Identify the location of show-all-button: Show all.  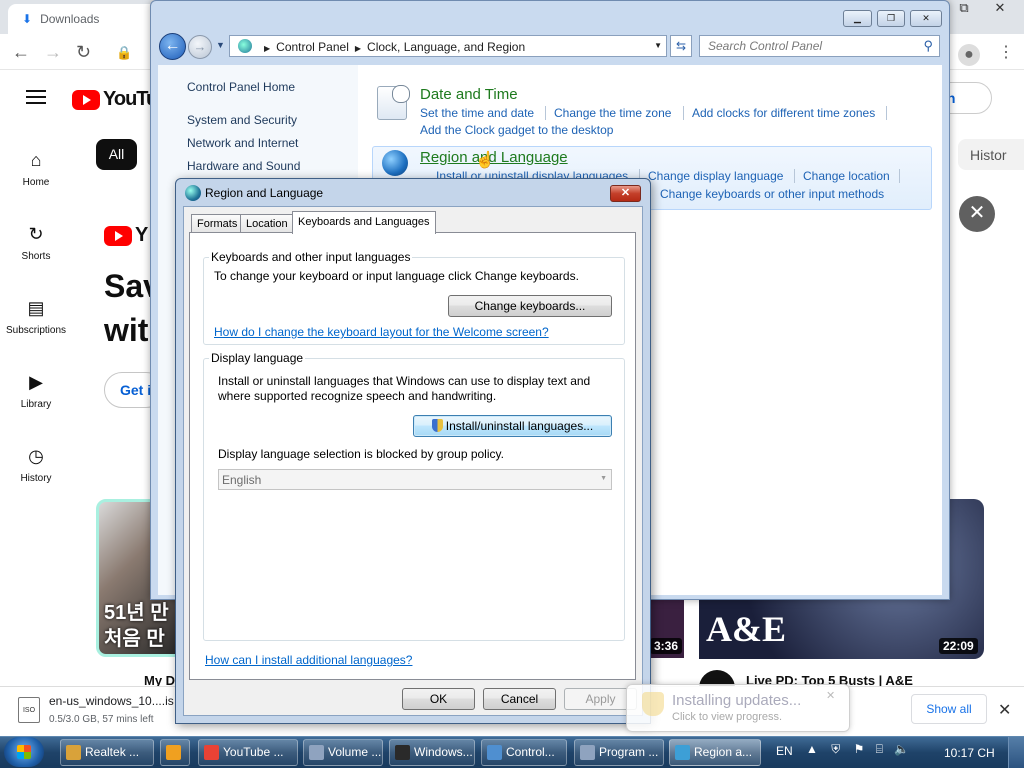
(949, 709).